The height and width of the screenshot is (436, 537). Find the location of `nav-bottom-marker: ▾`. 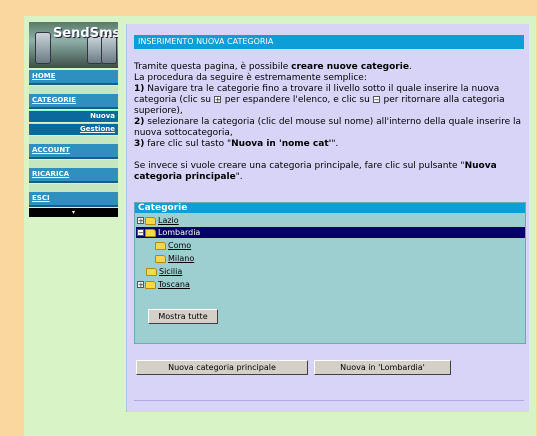

nav-bottom-marker: ▾ is located at coordinates (73, 212).